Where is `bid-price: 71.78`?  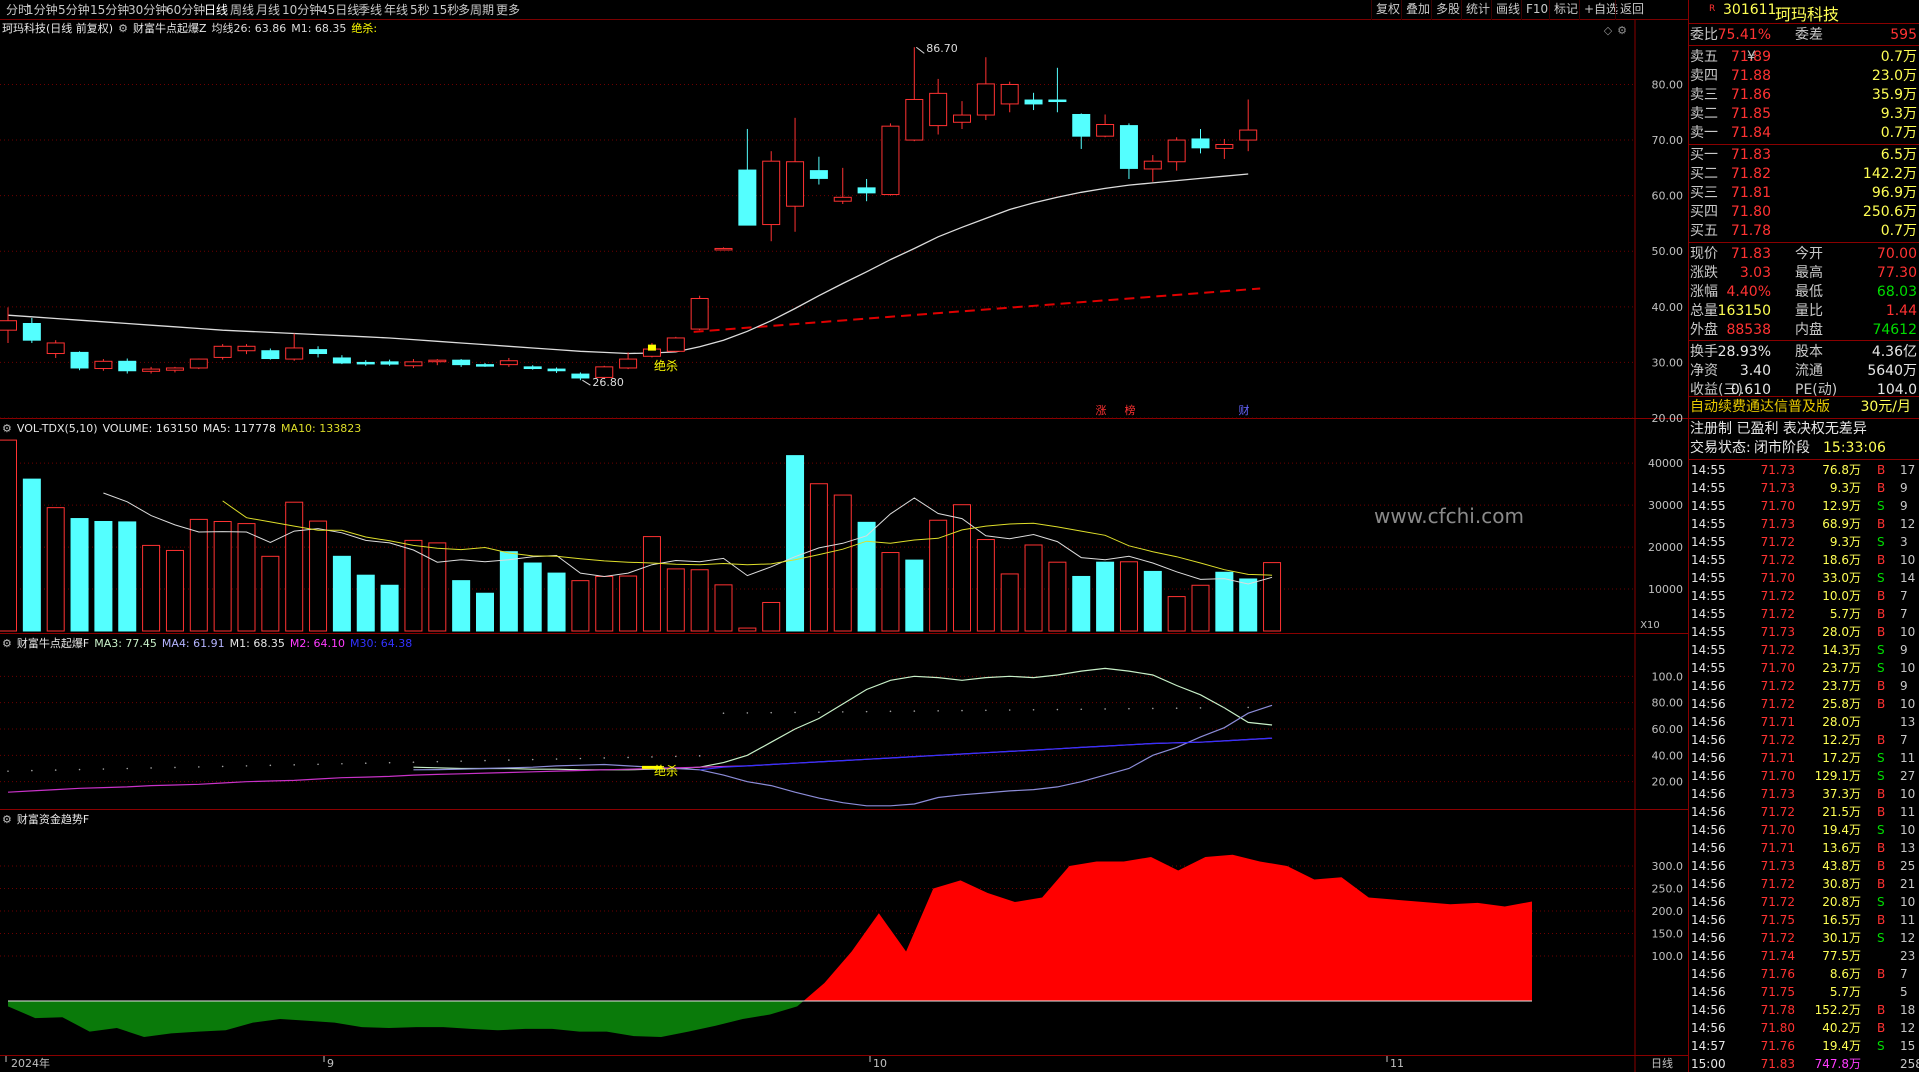
bid-price: 71.78 is located at coordinates (1750, 231).